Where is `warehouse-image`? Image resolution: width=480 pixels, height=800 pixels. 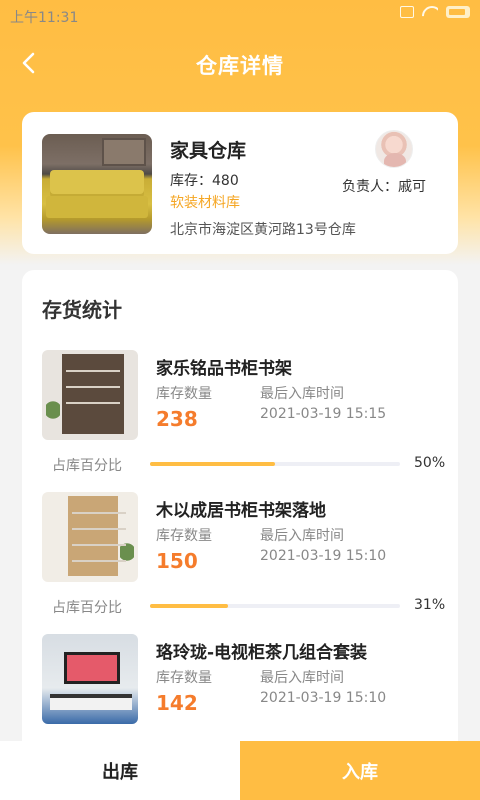
warehouse-image is located at coordinates (97, 184).